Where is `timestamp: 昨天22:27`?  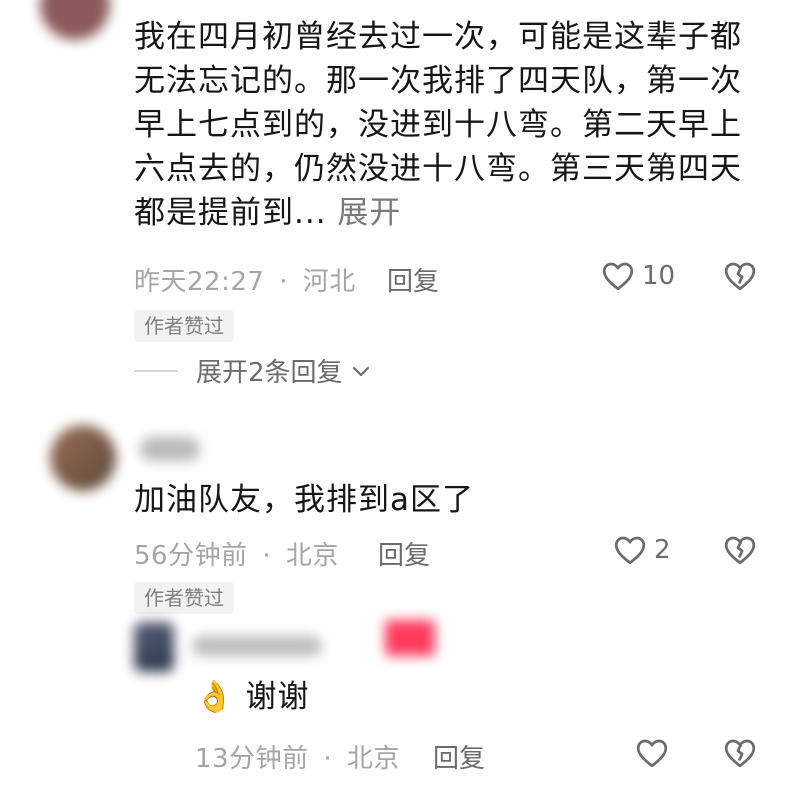 timestamp: 昨天22:27 is located at coordinates (199, 282).